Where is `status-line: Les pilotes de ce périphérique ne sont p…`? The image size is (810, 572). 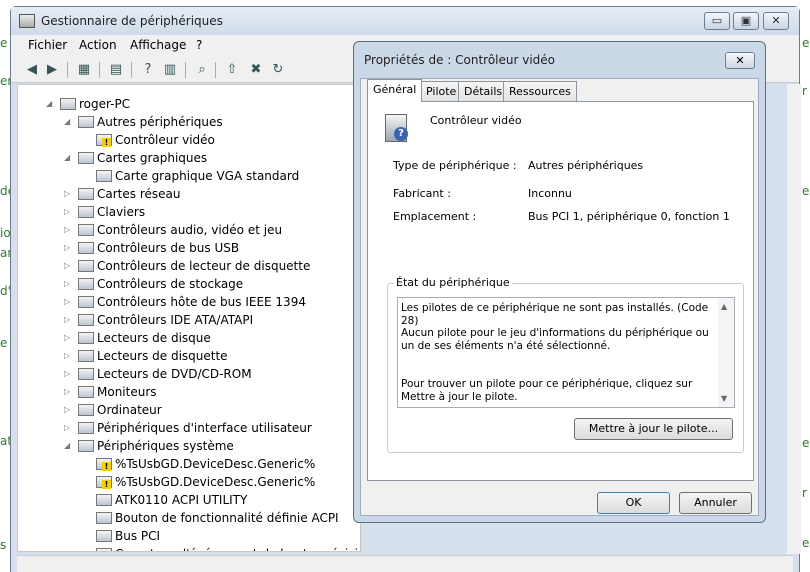
status-line: Les pilotes de ce périphérique ne sont p… is located at coordinates (555, 314).